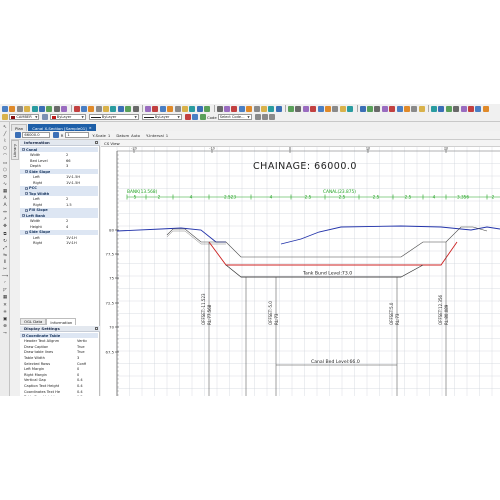 The width and height of the screenshot is (500, 500). What do you see at coordinates (5, 235) in the screenshot?
I see `copy-icon: ⧉` at bounding box center [5, 235].